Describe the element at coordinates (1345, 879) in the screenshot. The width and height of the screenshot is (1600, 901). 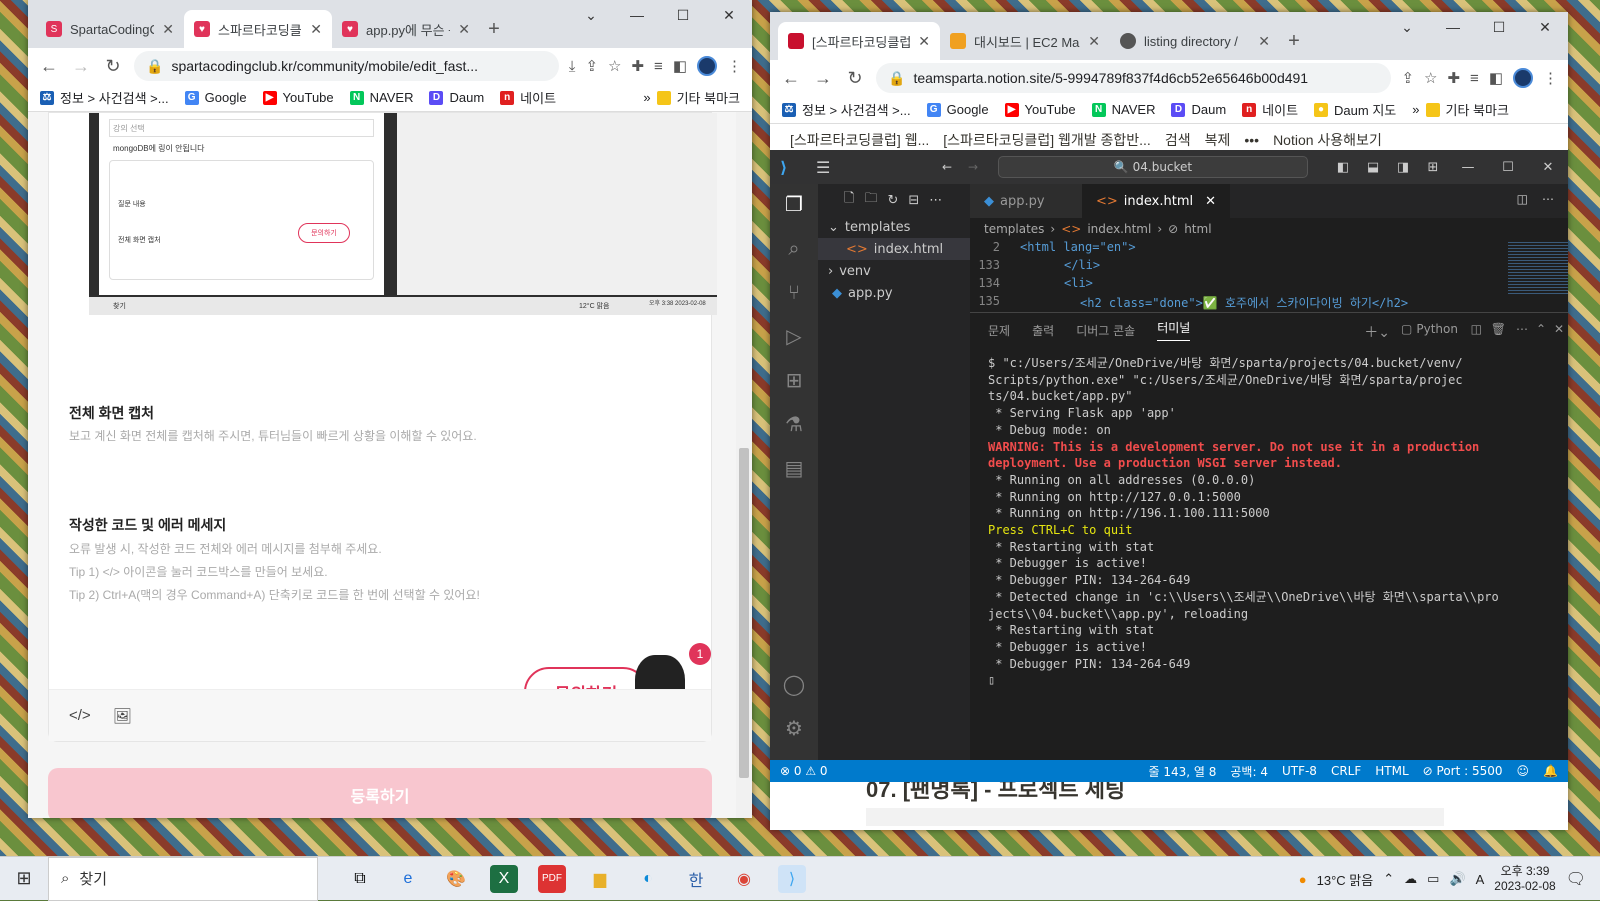
I see `weather-text: 13°C 맑음` at that location.